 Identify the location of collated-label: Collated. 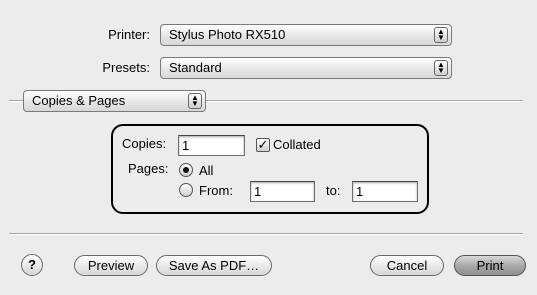
(297, 144).